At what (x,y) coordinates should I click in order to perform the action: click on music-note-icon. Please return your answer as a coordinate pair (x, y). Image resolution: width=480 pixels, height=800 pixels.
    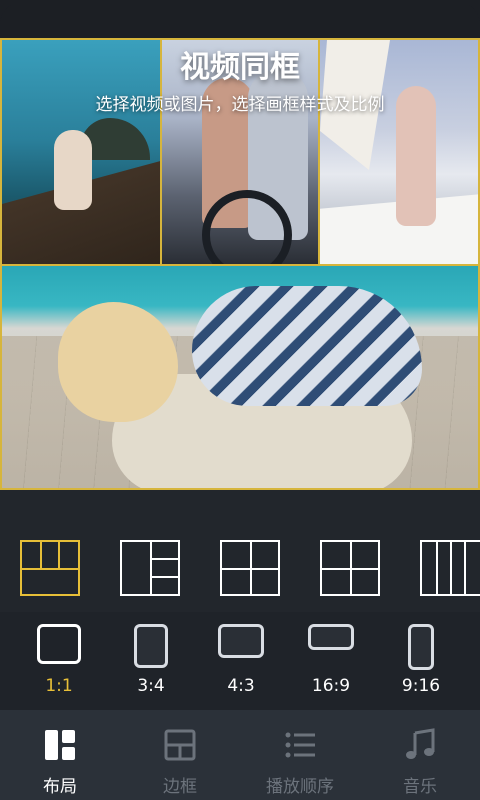
    Looking at the image, I should click on (420, 743).